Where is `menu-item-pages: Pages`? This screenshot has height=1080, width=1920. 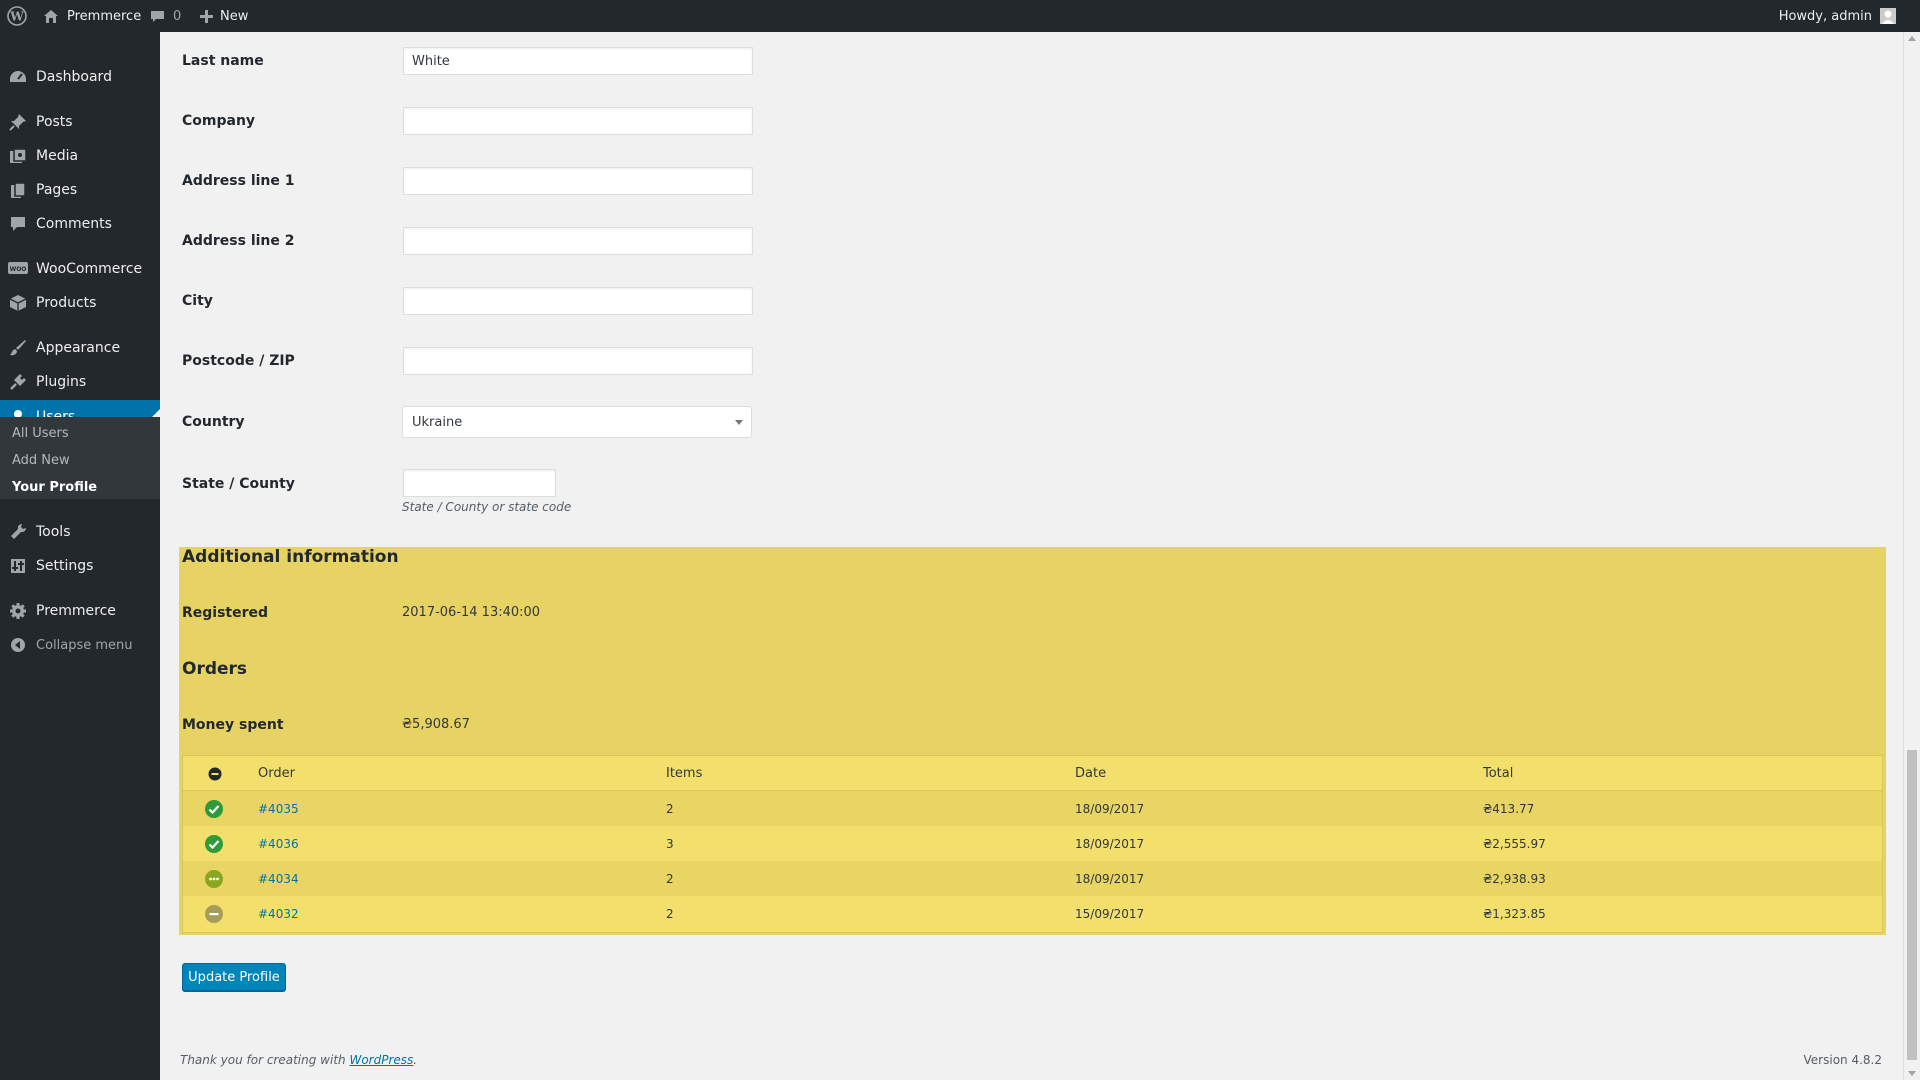 menu-item-pages: Pages is located at coordinates (80, 190).